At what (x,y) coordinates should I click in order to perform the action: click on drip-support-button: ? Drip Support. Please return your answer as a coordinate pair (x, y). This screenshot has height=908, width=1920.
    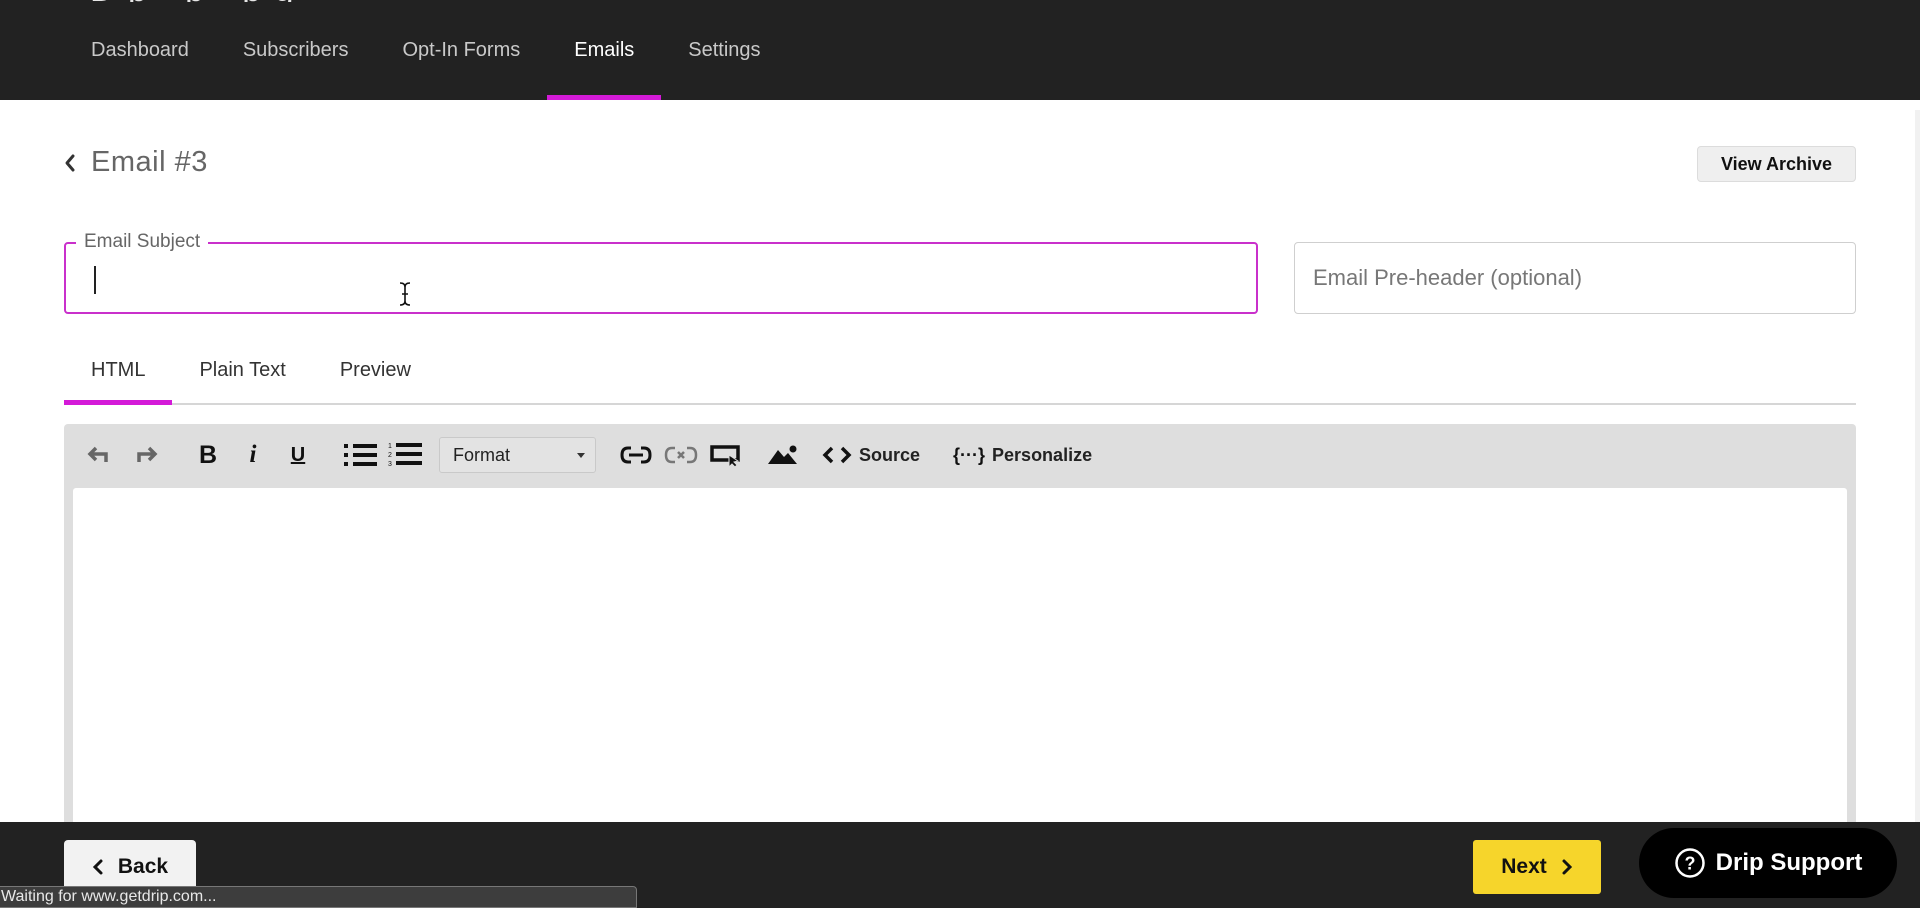
    Looking at the image, I should click on (1768, 863).